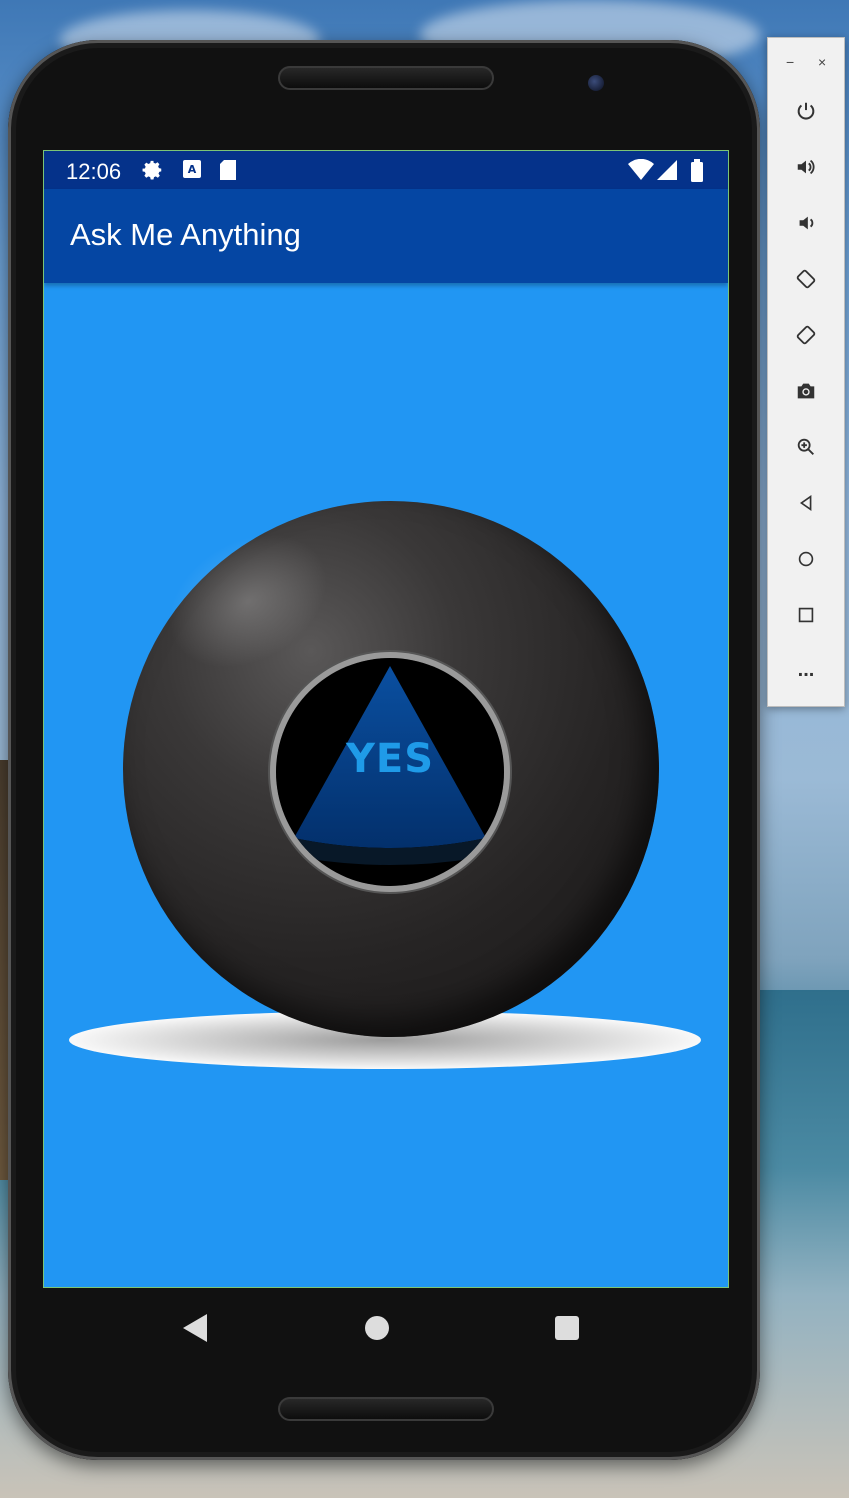 The height and width of the screenshot is (1498, 849). Describe the element at coordinates (153, 172) in the screenshot. I see `gear-icon` at that location.